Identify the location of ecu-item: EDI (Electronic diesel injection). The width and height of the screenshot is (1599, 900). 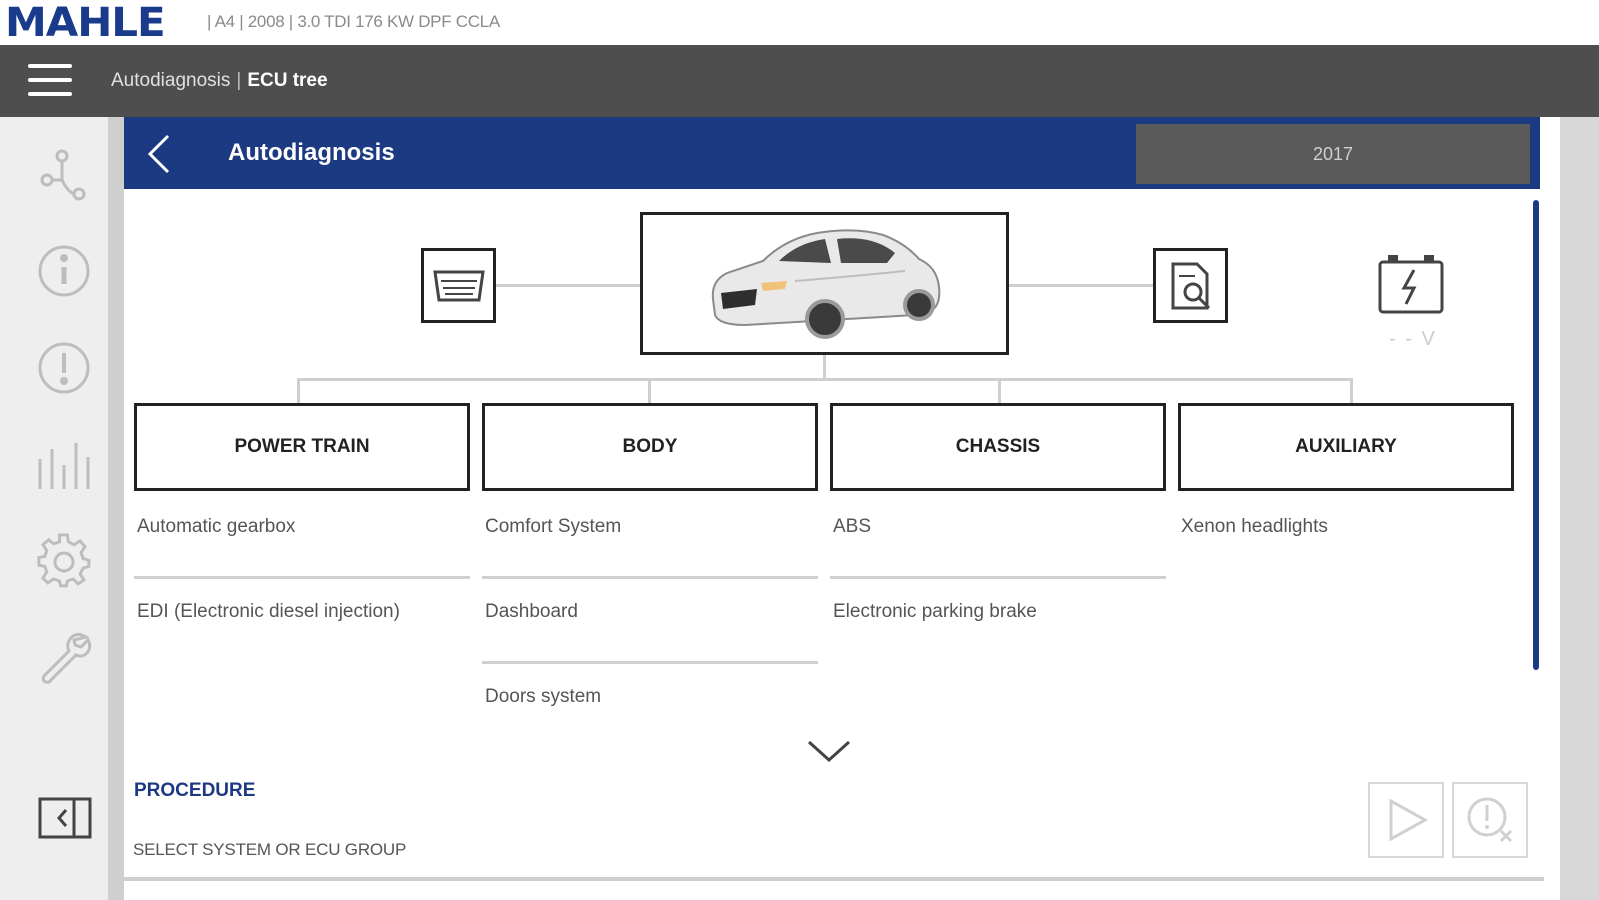
(302, 621).